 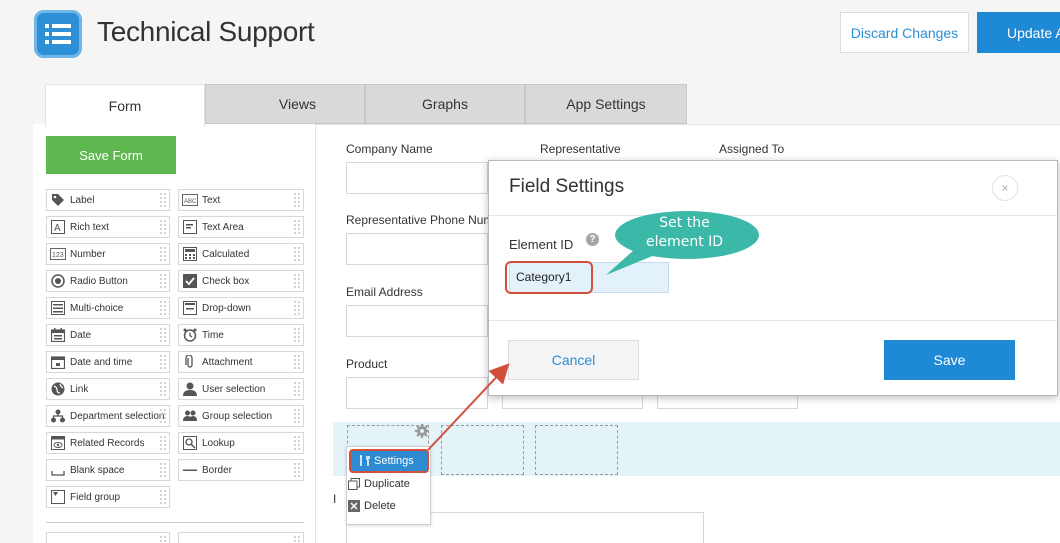 I want to click on rich-text-icon: A, so click(x=58, y=227).